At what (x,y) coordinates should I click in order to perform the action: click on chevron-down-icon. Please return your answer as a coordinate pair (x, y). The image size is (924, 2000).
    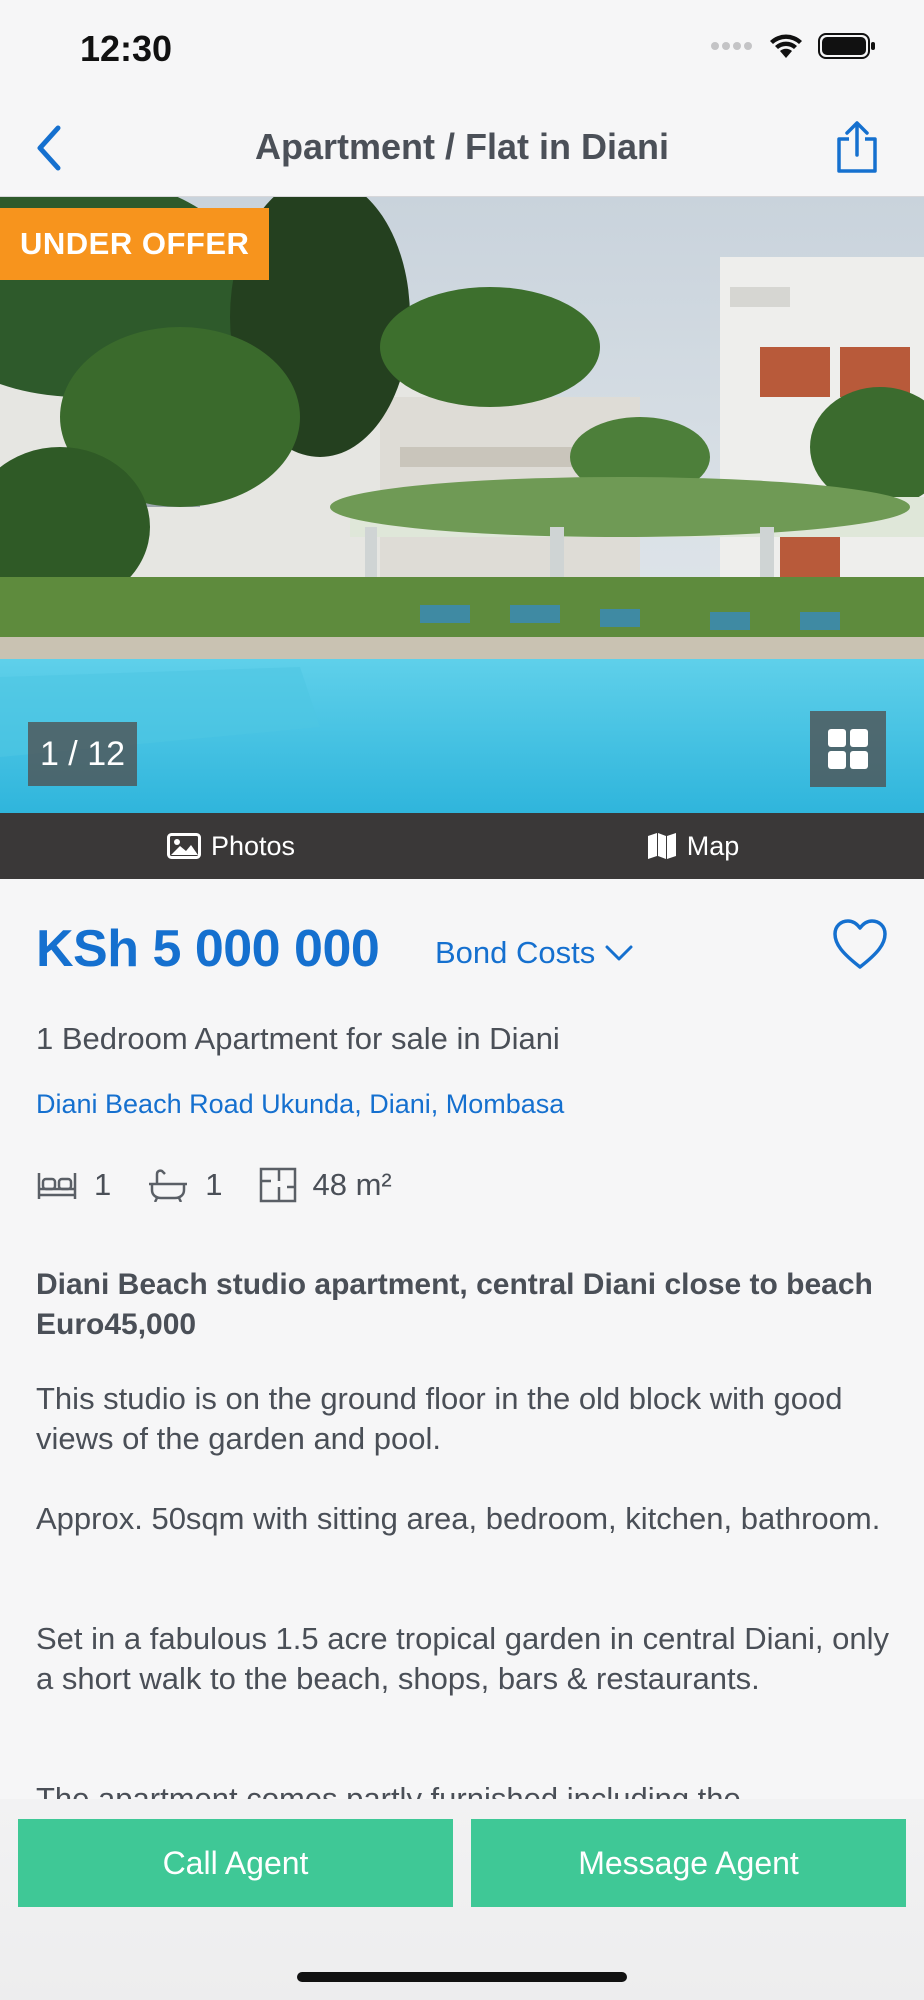
    Looking at the image, I should click on (619, 953).